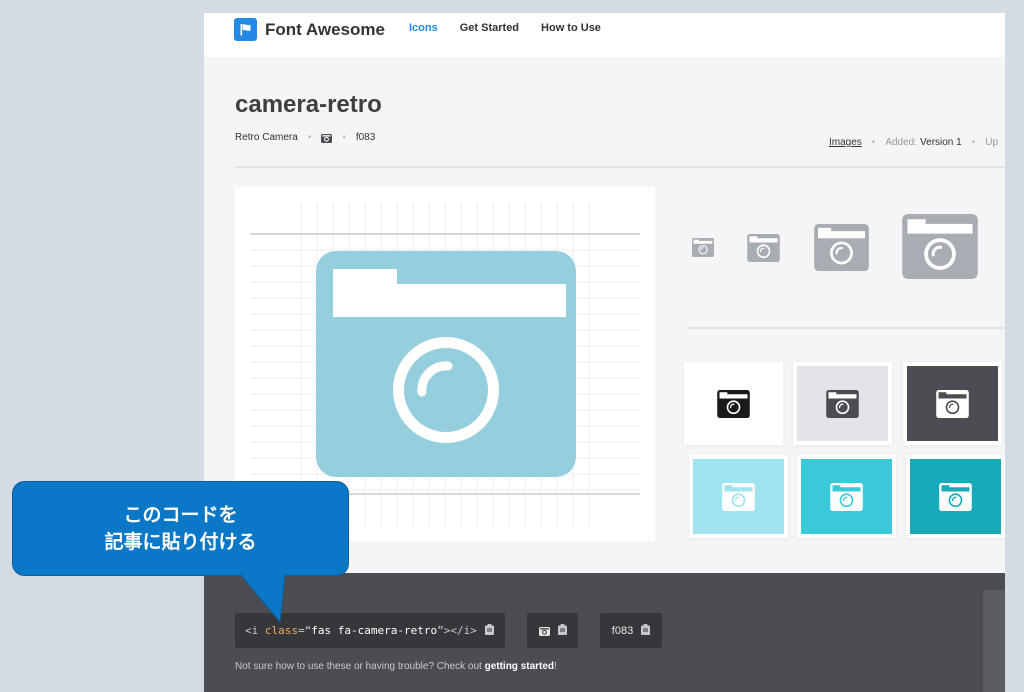 The width and height of the screenshot is (1024, 692). I want to click on scrollbar, so click(994, 641).